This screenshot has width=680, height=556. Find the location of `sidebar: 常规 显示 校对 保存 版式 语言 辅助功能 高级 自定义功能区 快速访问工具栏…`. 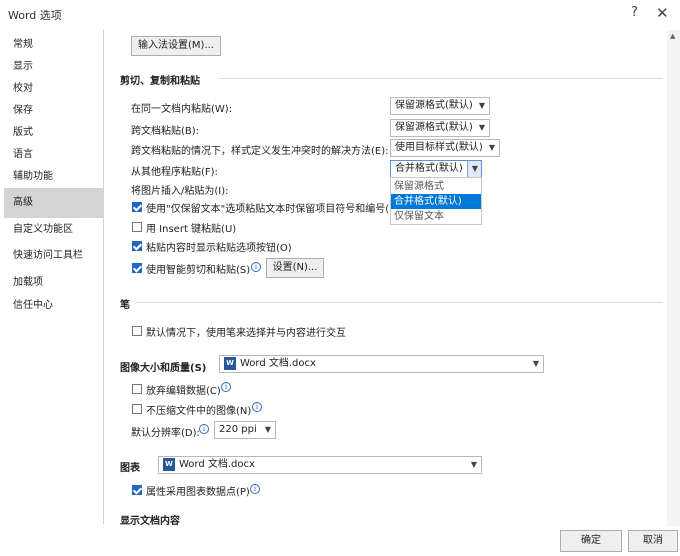

sidebar: 常规 显示 校对 保存 版式 语言 辅助功能 高级 自定义功能区 快速访问工具栏… is located at coordinates (54, 277).